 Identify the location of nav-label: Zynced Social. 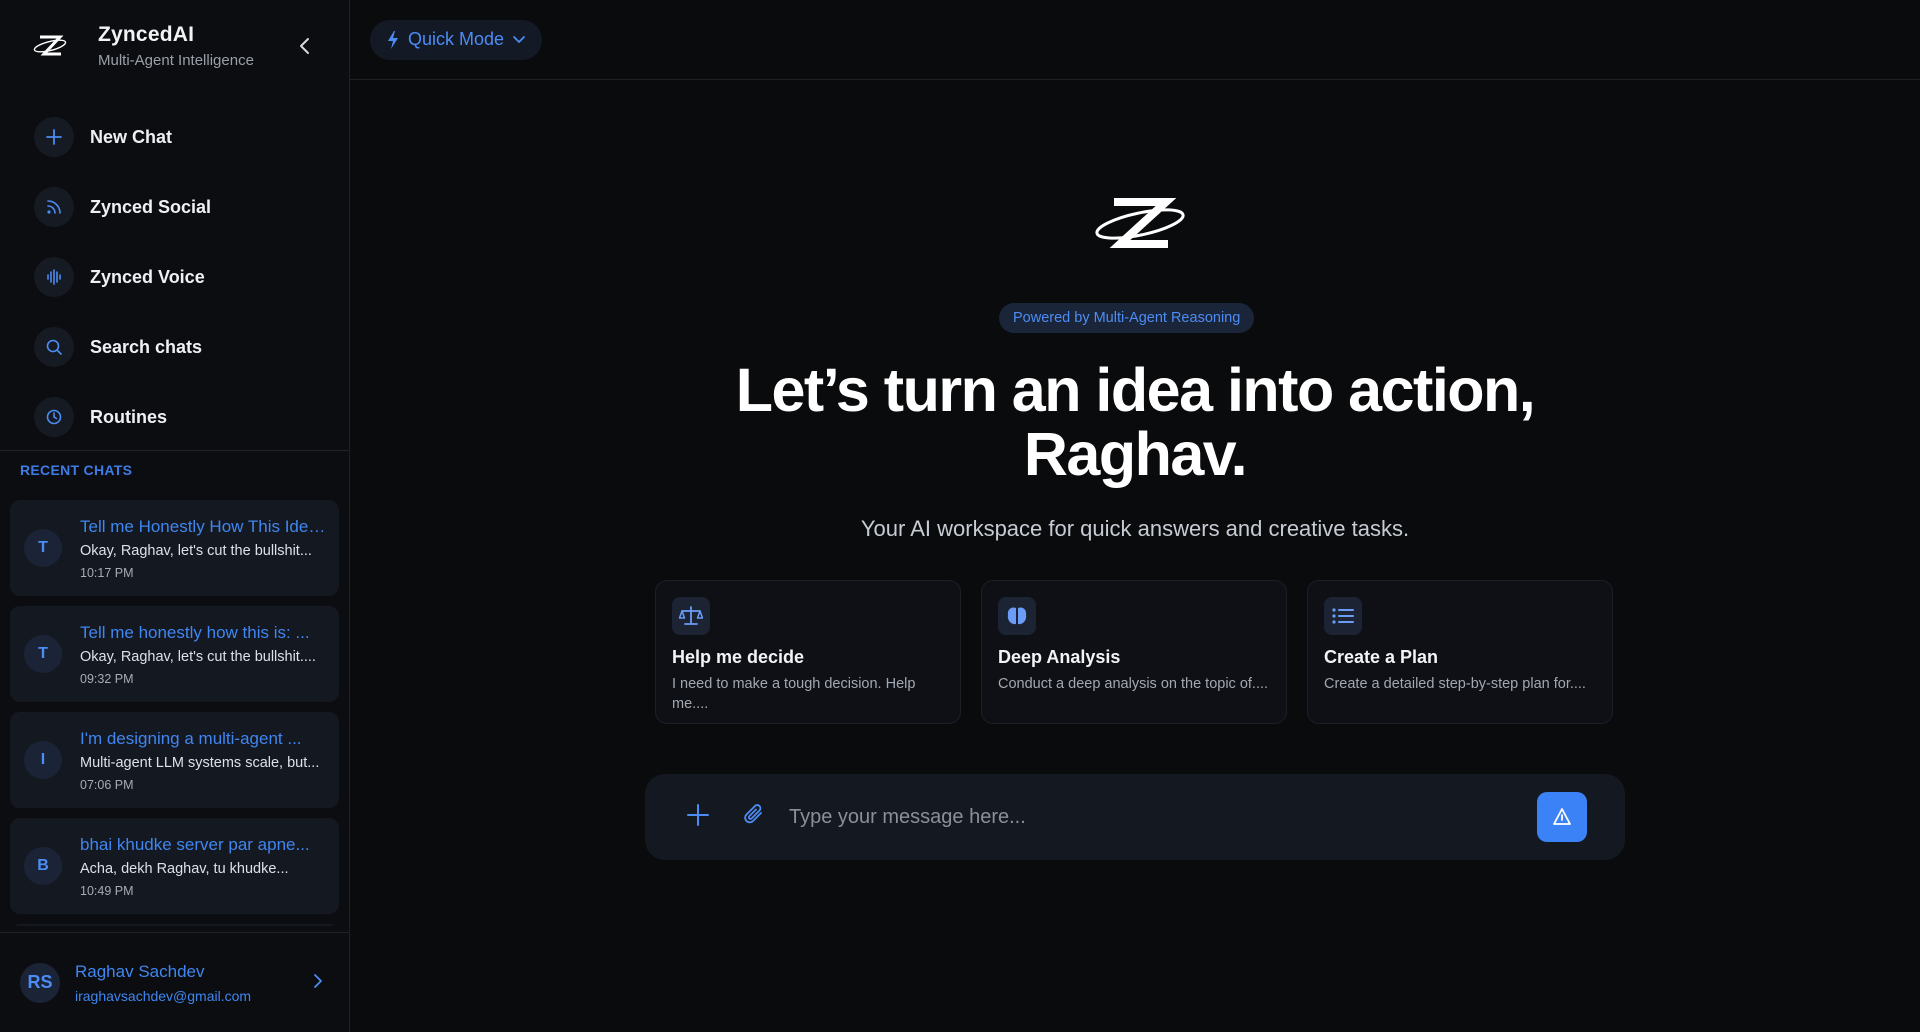
(151, 206).